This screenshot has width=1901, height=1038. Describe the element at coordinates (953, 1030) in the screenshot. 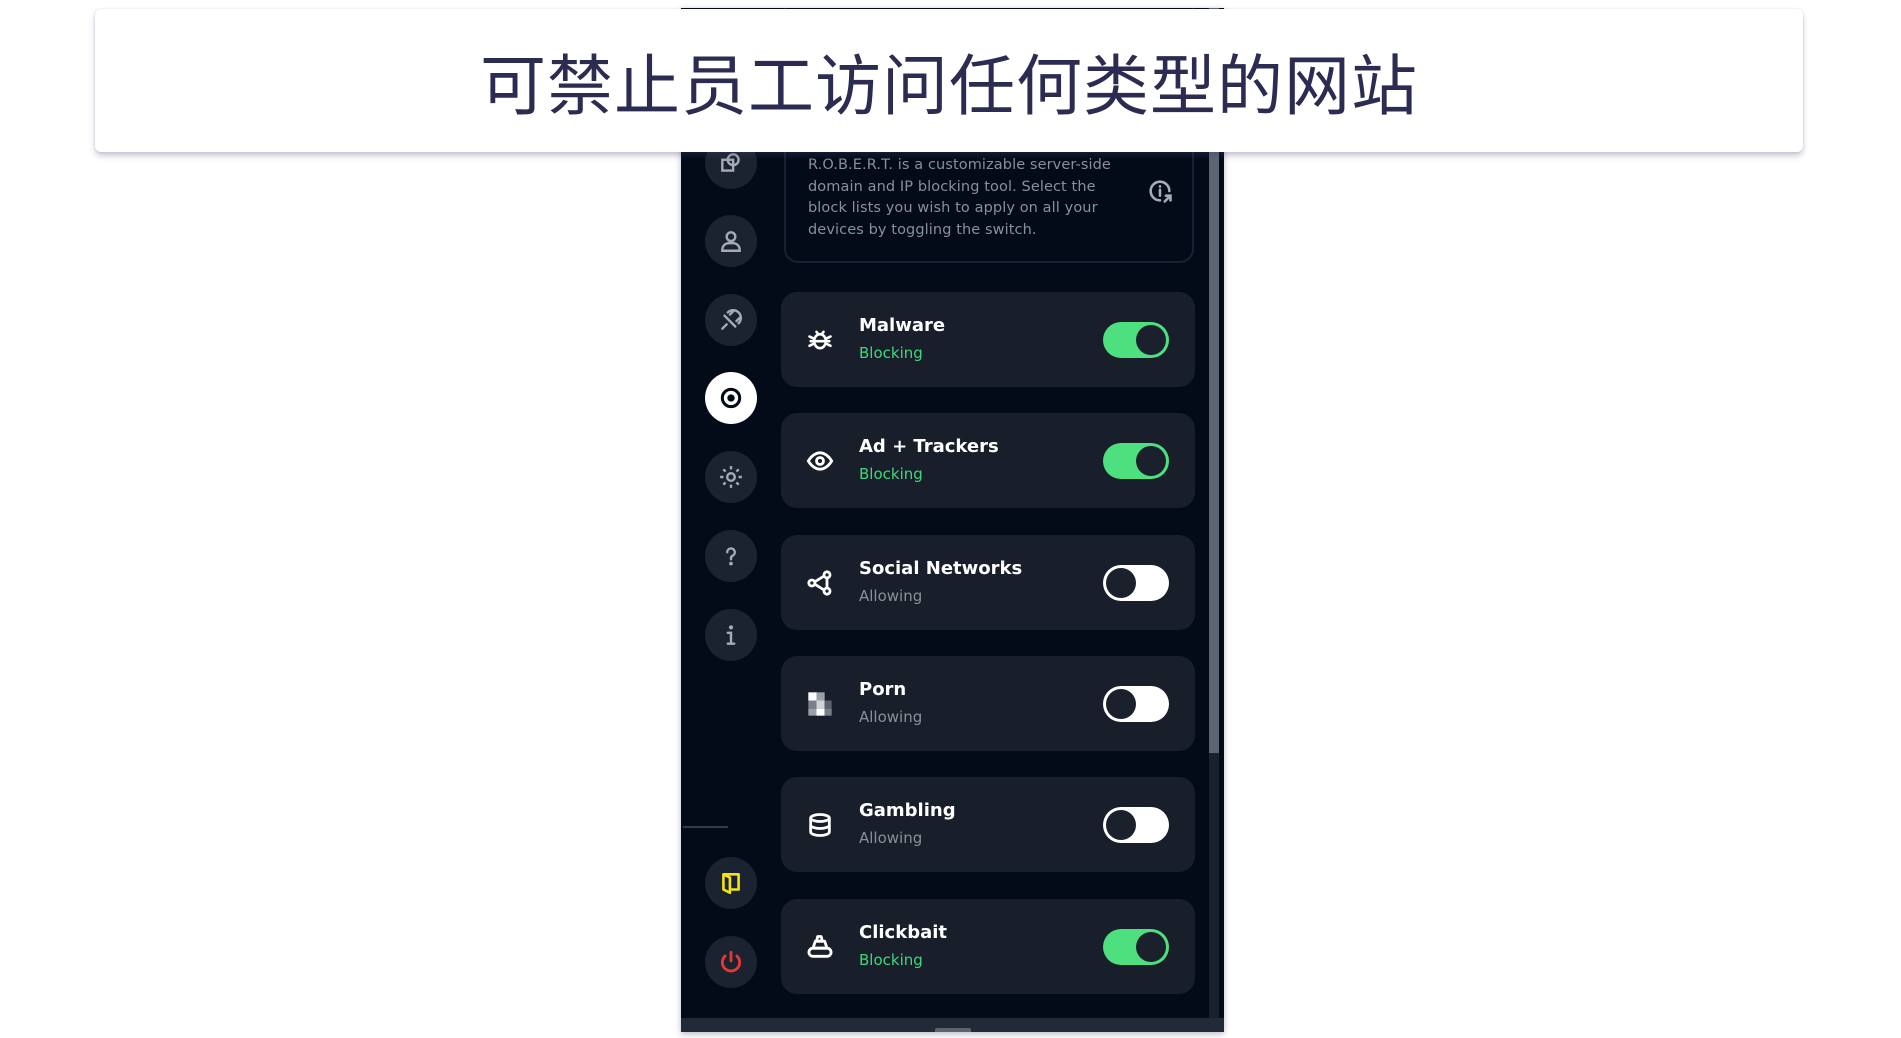

I see `bottom-handle` at that location.